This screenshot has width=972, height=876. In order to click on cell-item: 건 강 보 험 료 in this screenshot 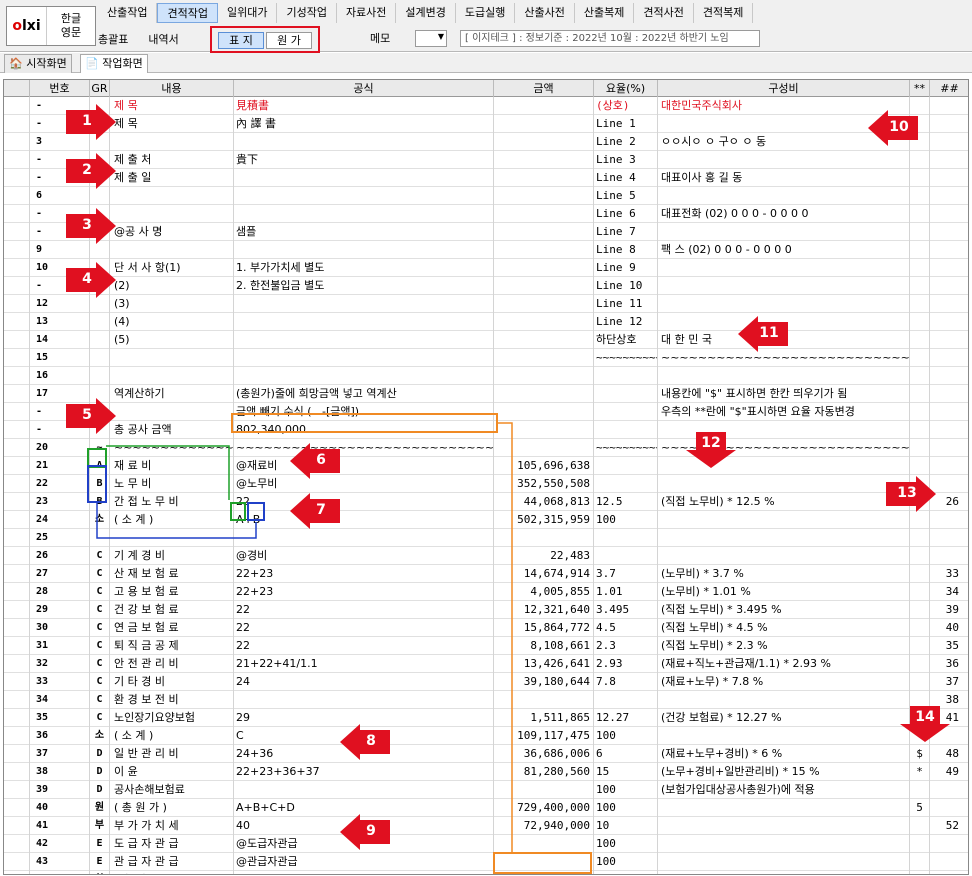, I will do `click(172, 610)`.